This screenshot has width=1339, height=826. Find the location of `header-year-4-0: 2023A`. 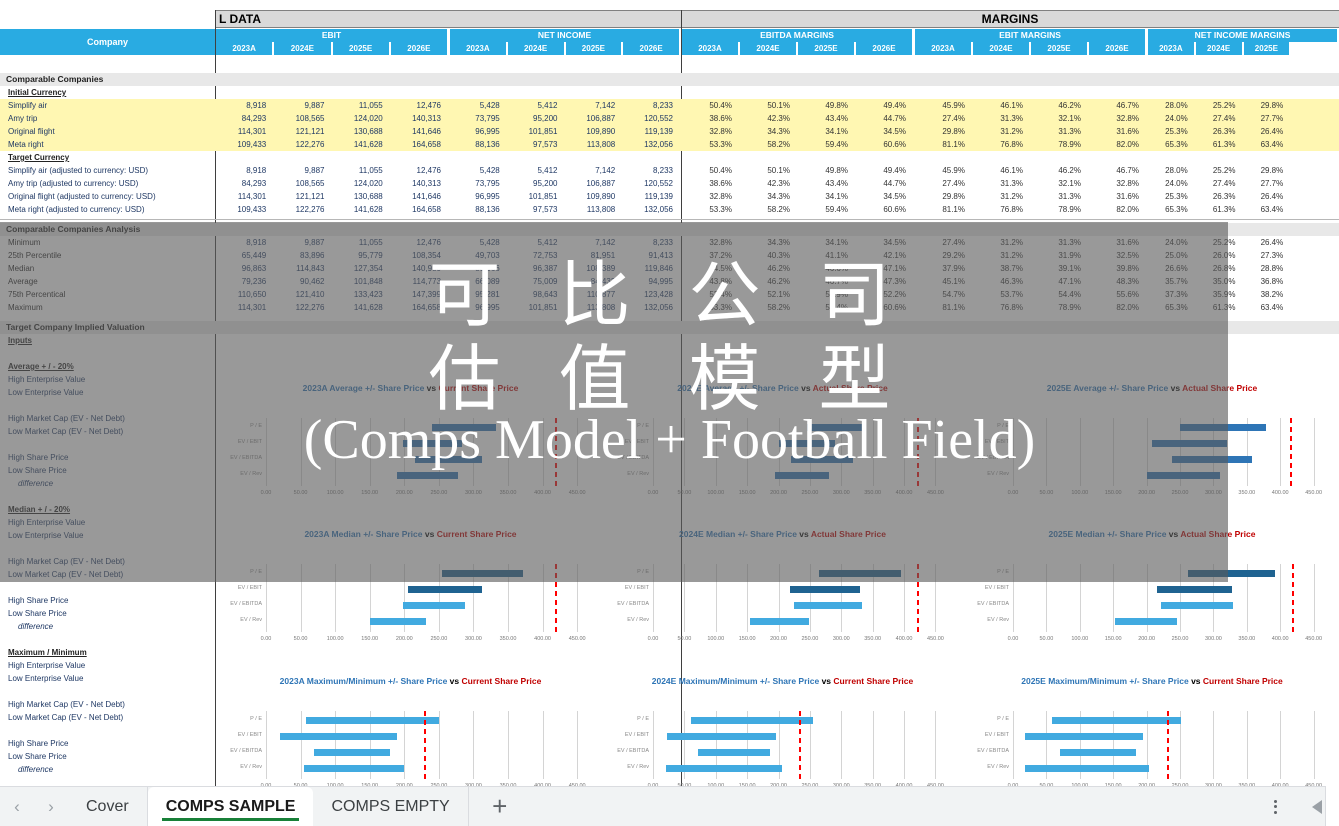

header-year-4-0: 2023A is located at coordinates (1171, 48).